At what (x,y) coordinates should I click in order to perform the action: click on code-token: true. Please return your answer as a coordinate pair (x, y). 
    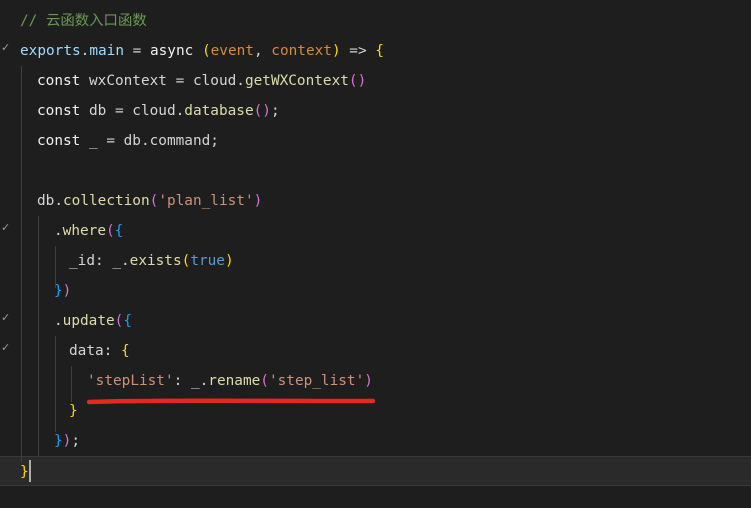
    Looking at the image, I should click on (207, 261).